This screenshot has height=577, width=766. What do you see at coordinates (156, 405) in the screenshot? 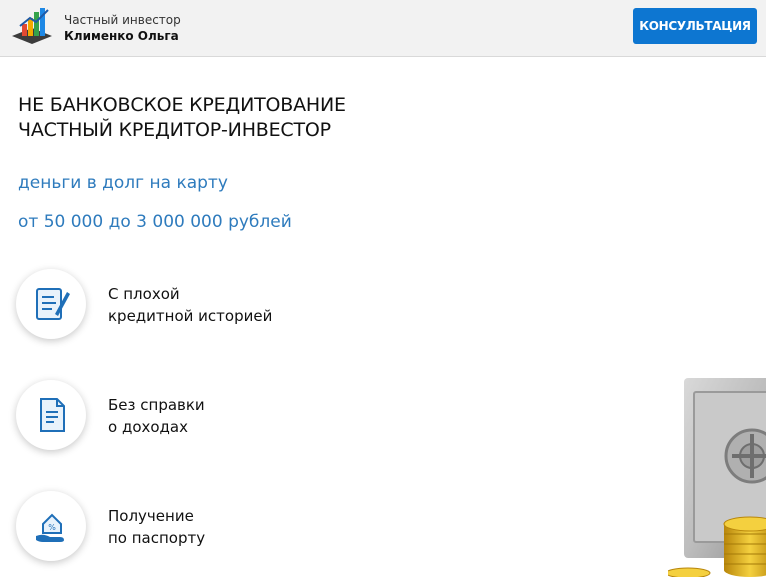
I see `feature-line1: Без справки` at bounding box center [156, 405].